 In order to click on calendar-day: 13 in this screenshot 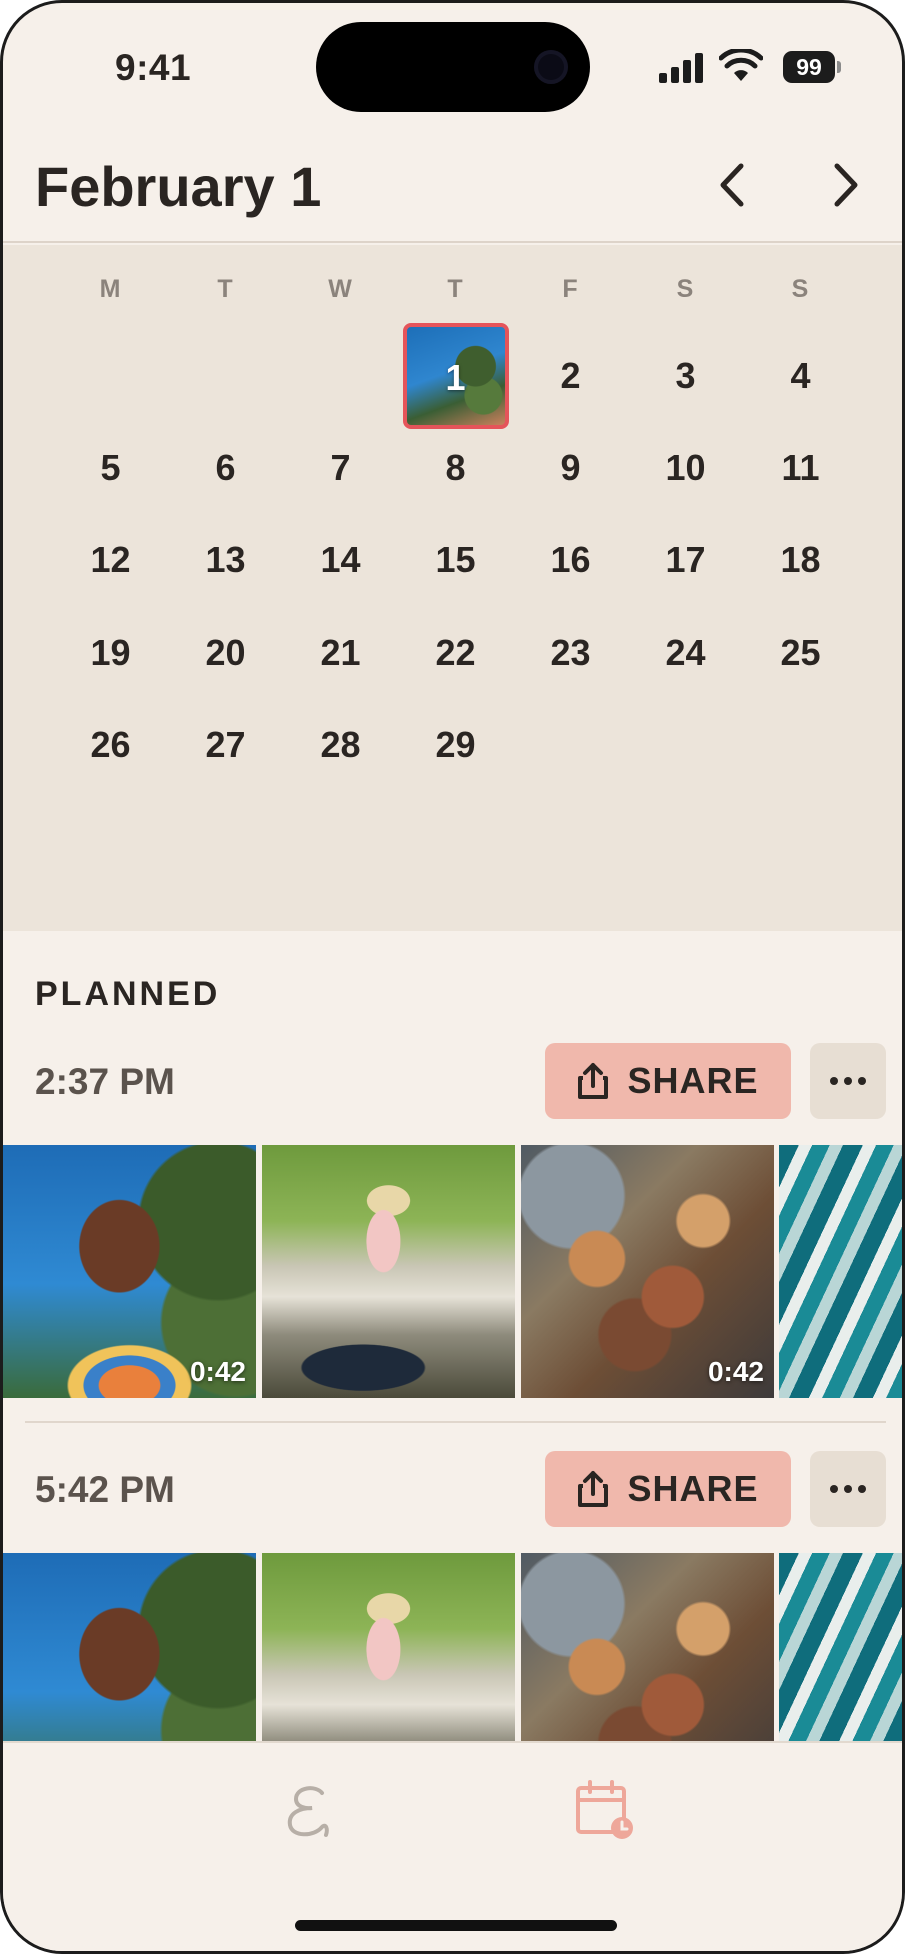, I will do `click(225, 560)`.